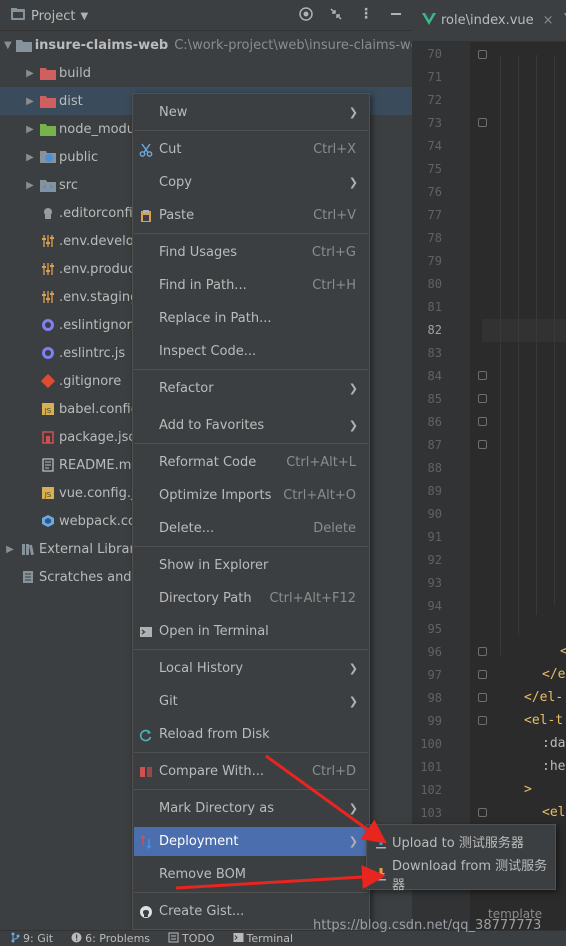 The width and height of the screenshot is (566, 946). What do you see at coordinates (434, 284) in the screenshot?
I see `line-number: 80` at bounding box center [434, 284].